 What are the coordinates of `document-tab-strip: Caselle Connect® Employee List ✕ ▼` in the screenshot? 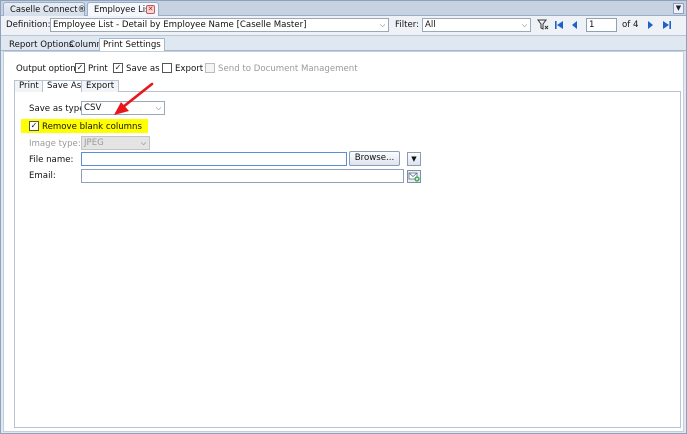 It's located at (343, 9).